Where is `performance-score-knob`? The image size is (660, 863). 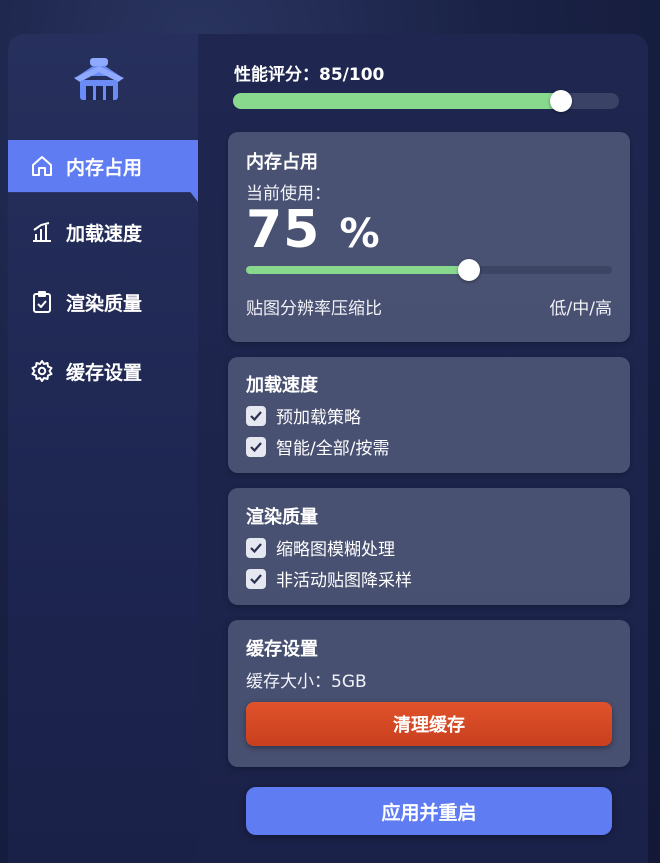 performance-score-knob is located at coordinates (561, 101).